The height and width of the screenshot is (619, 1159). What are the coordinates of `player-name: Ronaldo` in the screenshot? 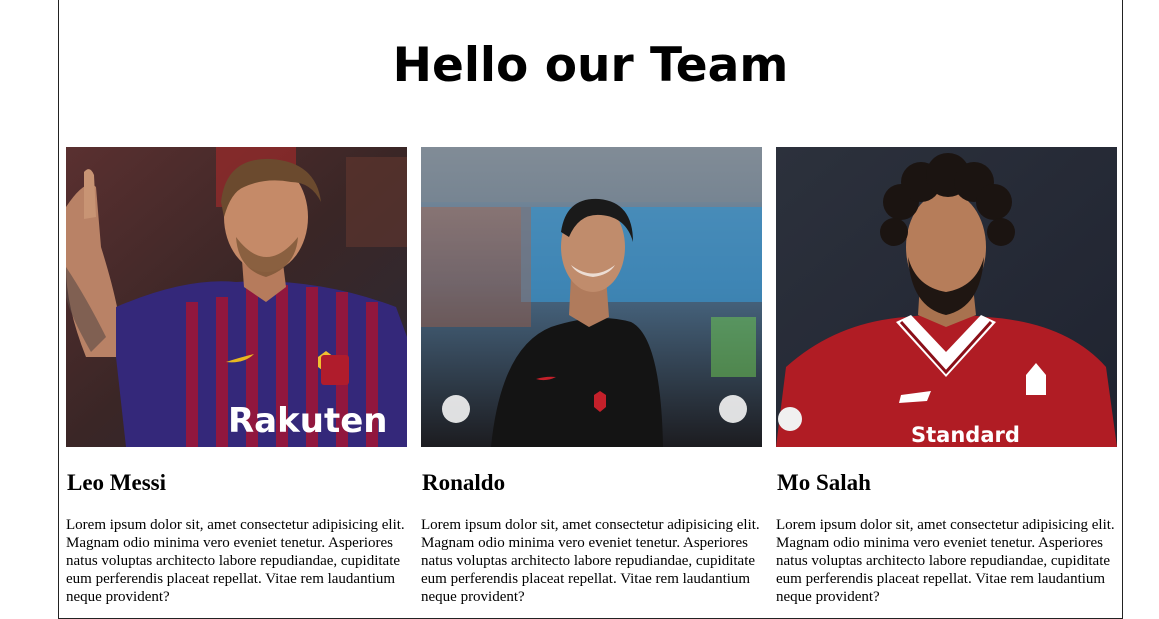 It's located at (464, 482).